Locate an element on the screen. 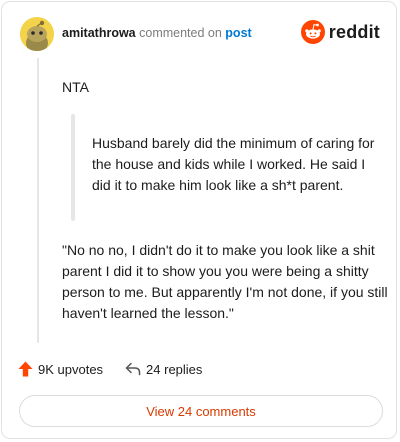 The width and height of the screenshot is (400, 442). action-text: commented on is located at coordinates (180, 33).